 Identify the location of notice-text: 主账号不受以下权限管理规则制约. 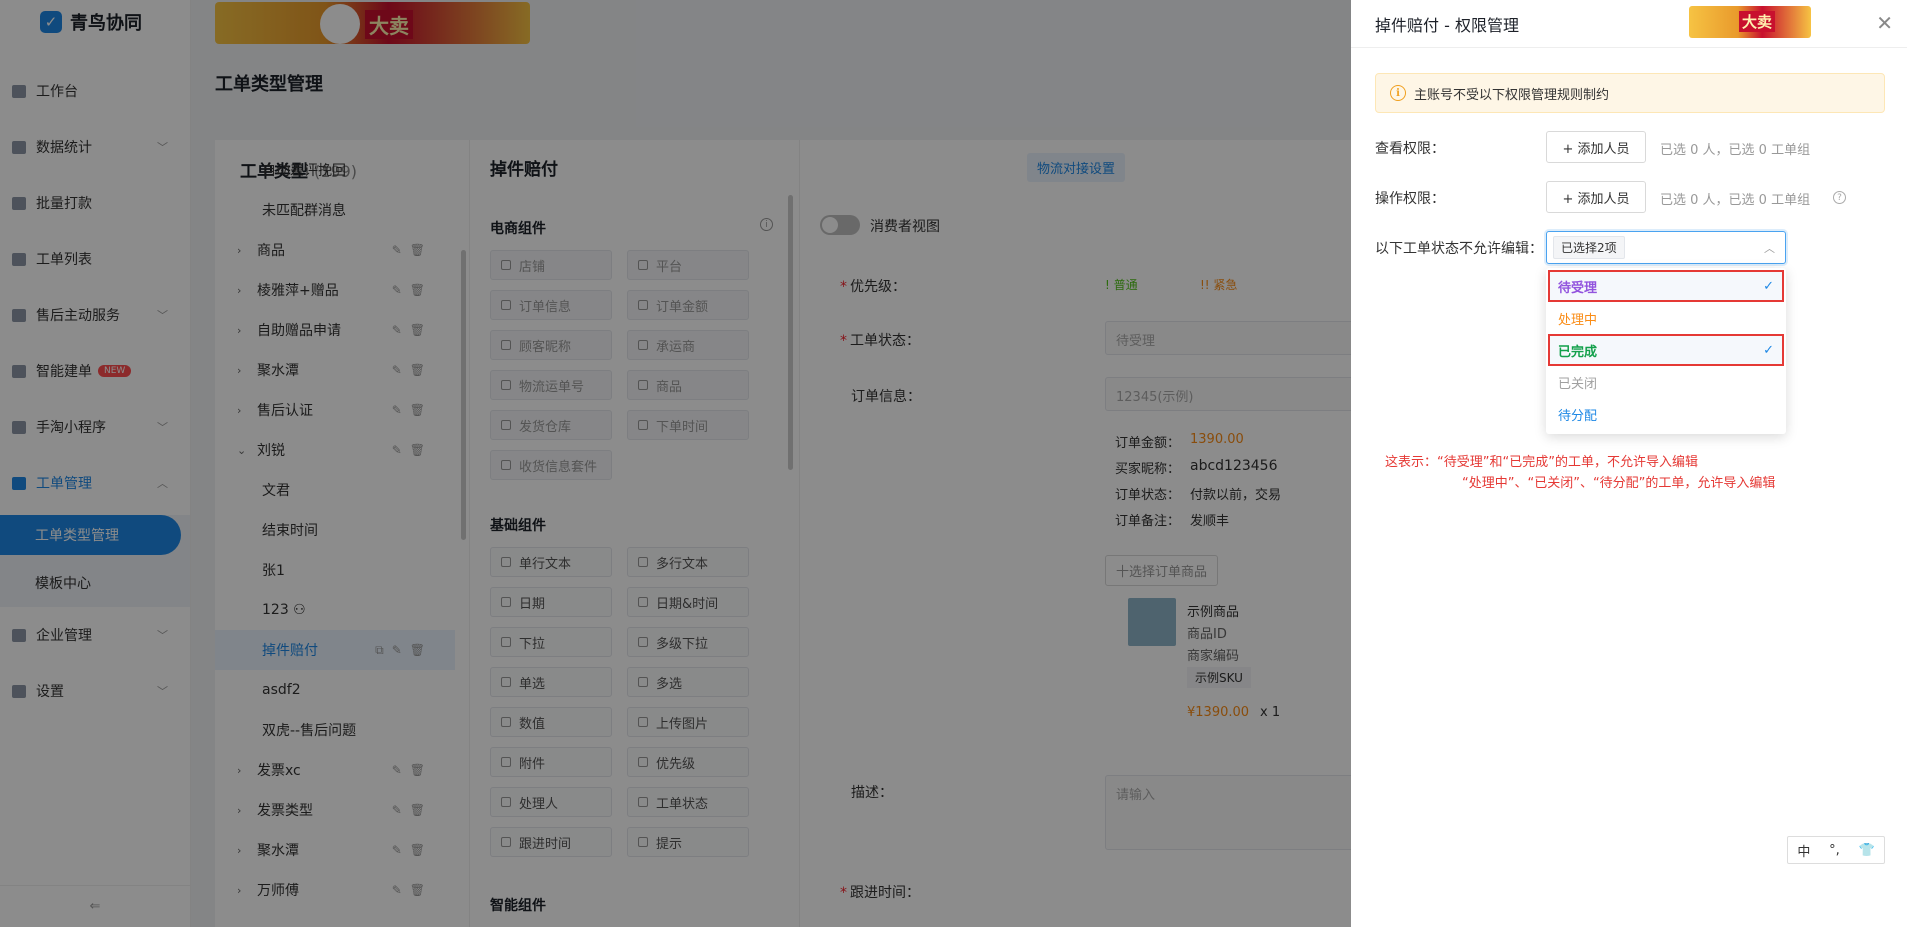
(1512, 95).